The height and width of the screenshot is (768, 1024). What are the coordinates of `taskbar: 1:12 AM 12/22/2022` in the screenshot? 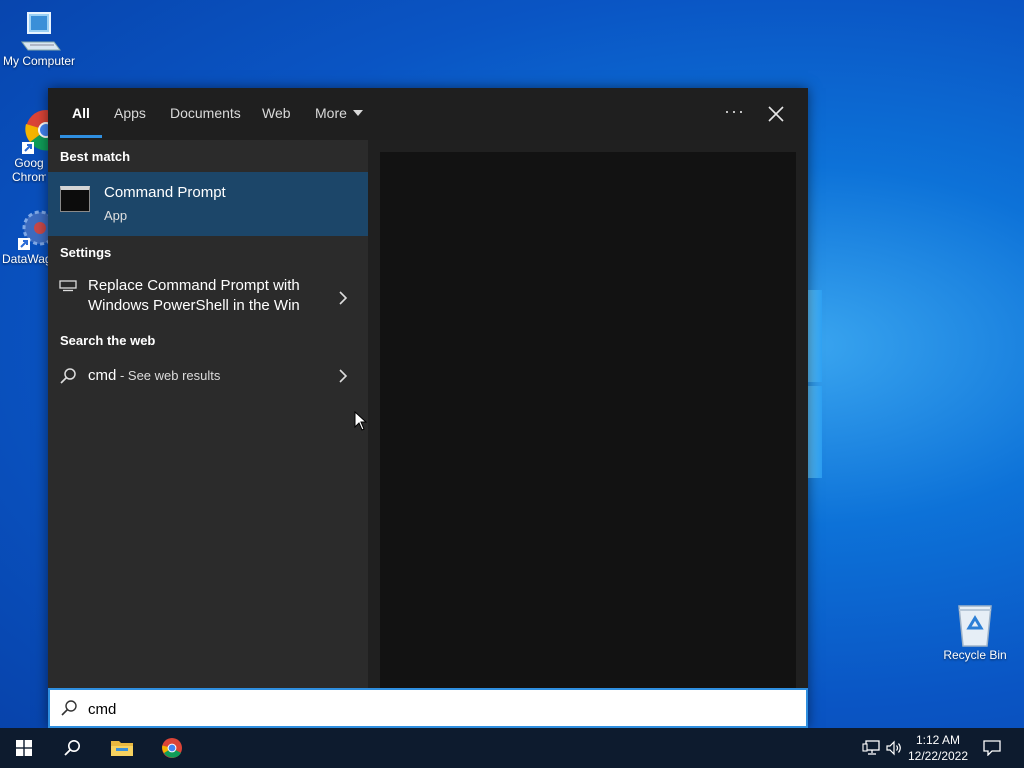 It's located at (512, 748).